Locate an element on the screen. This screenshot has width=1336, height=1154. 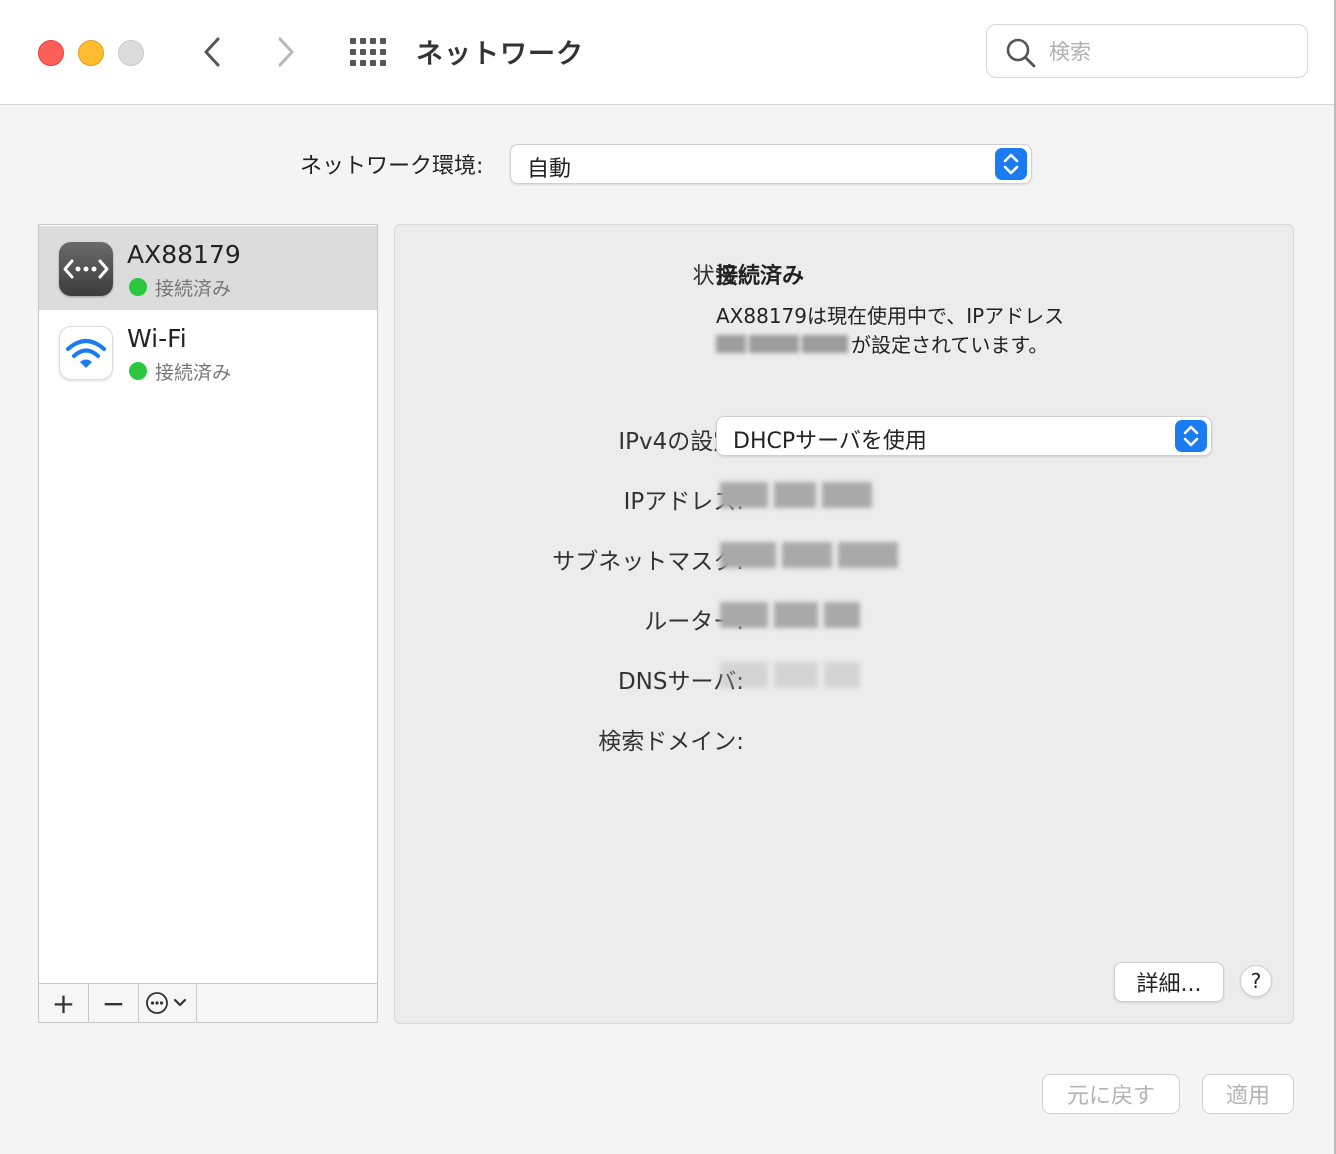
back-button is located at coordinates (212, 52).